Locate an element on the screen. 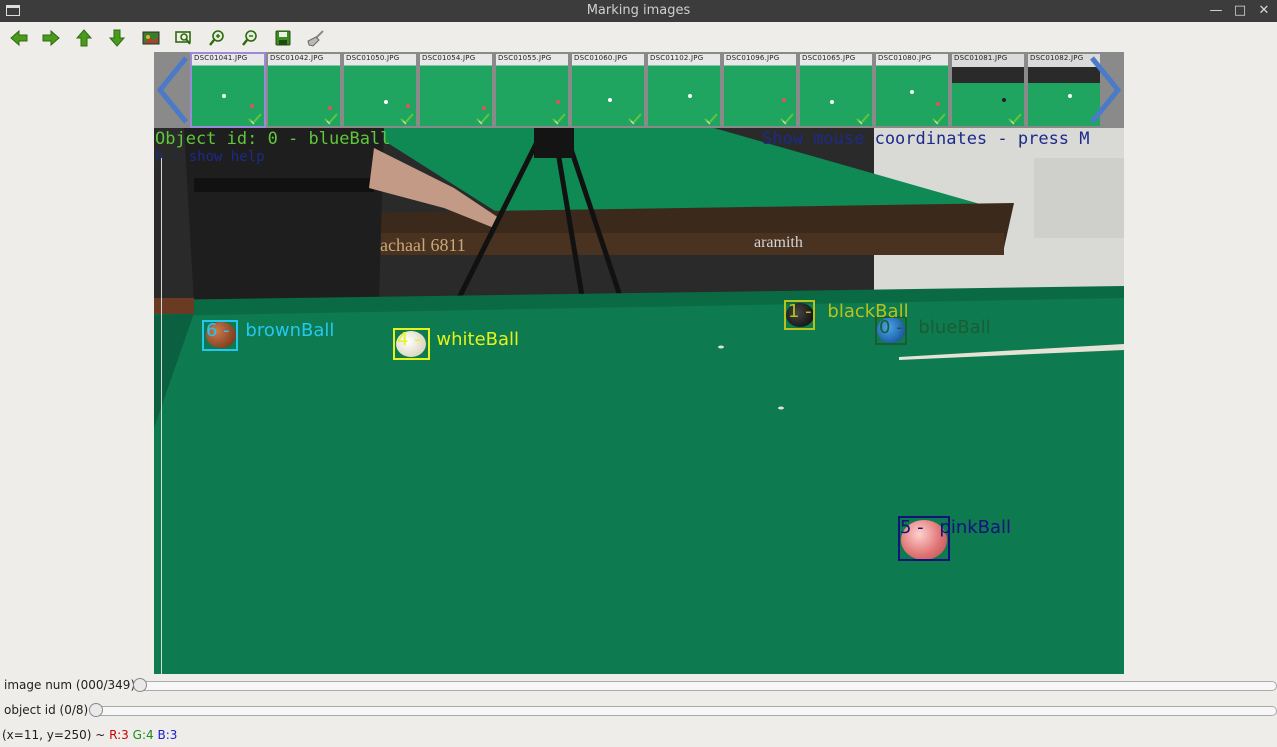 Image resolution: width=1277 pixels, height=747 pixels. thumbnail-7: DSC01102.JPG is located at coordinates (684, 90).